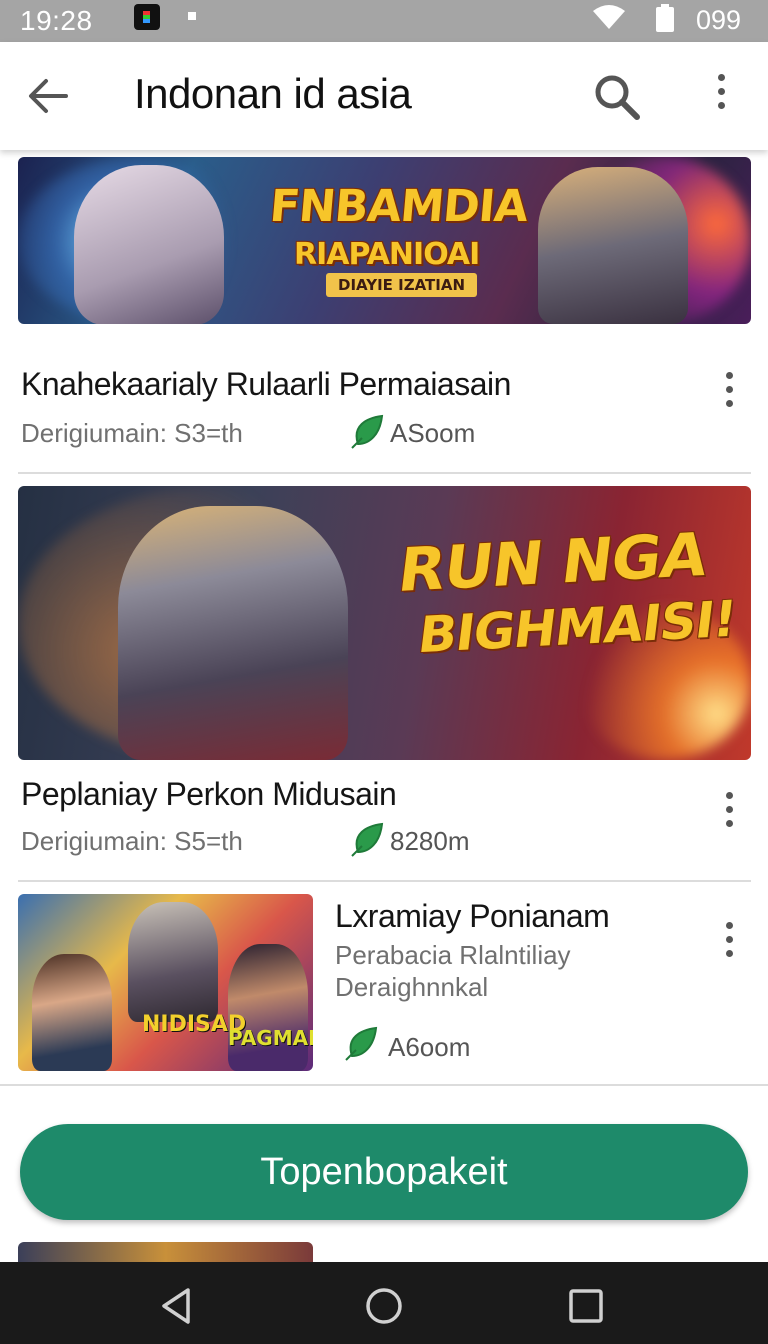 This screenshot has width=768, height=1344. I want to click on system-nav-bar, so click(384, 1303).